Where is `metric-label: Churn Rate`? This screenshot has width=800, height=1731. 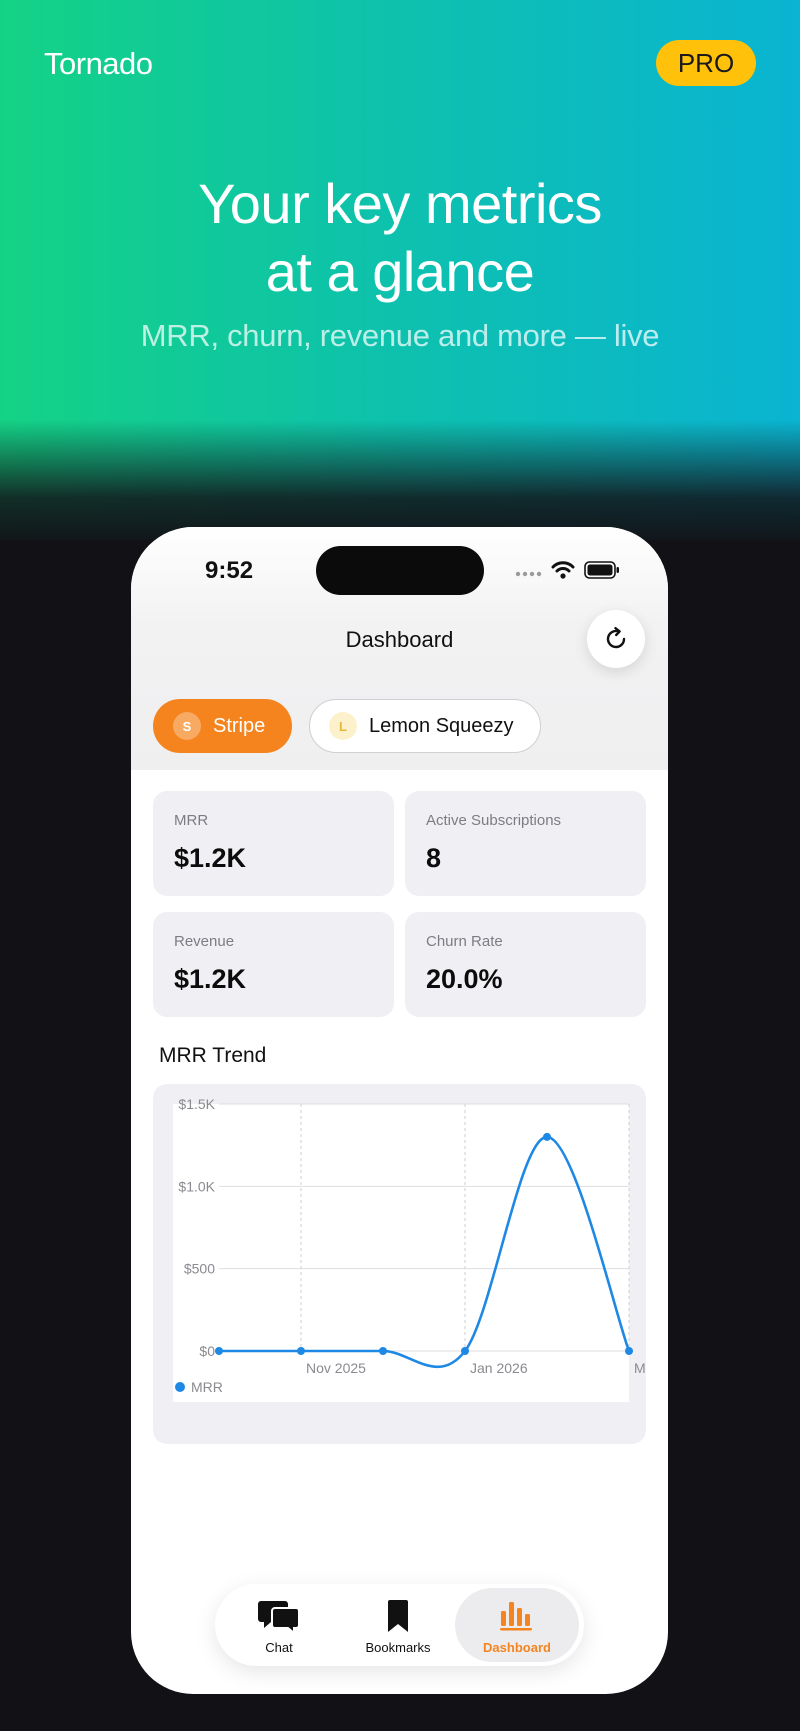
metric-label: Churn Rate is located at coordinates (464, 941).